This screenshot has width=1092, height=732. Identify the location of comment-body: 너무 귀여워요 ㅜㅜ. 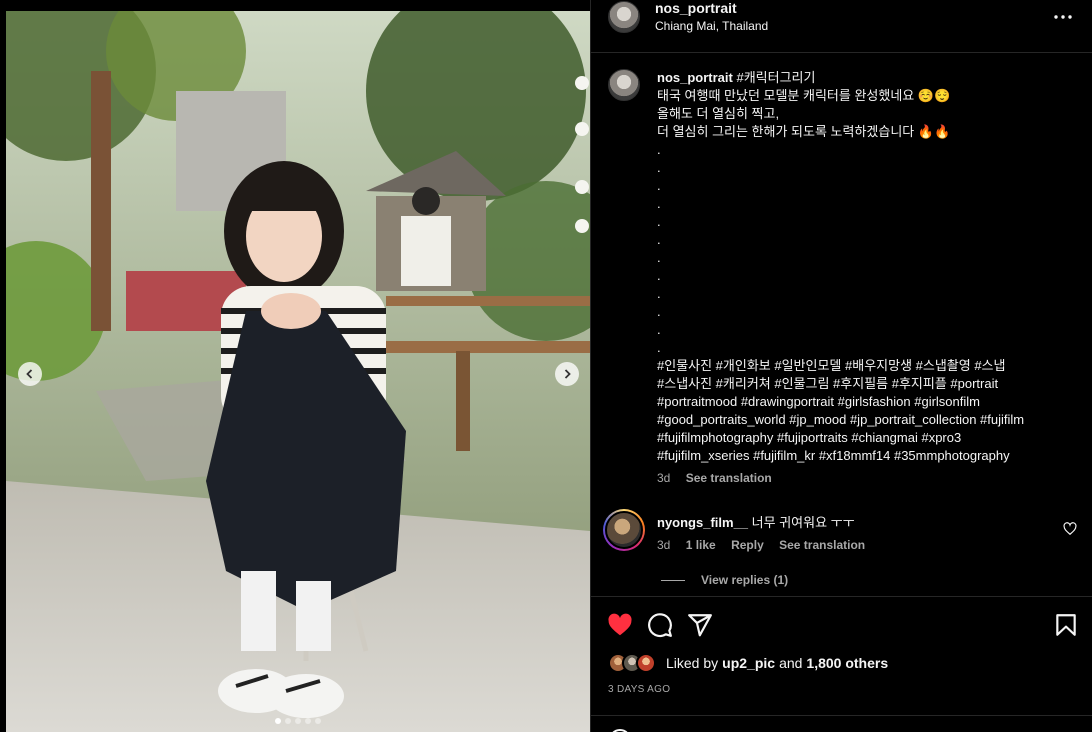
(803, 522).